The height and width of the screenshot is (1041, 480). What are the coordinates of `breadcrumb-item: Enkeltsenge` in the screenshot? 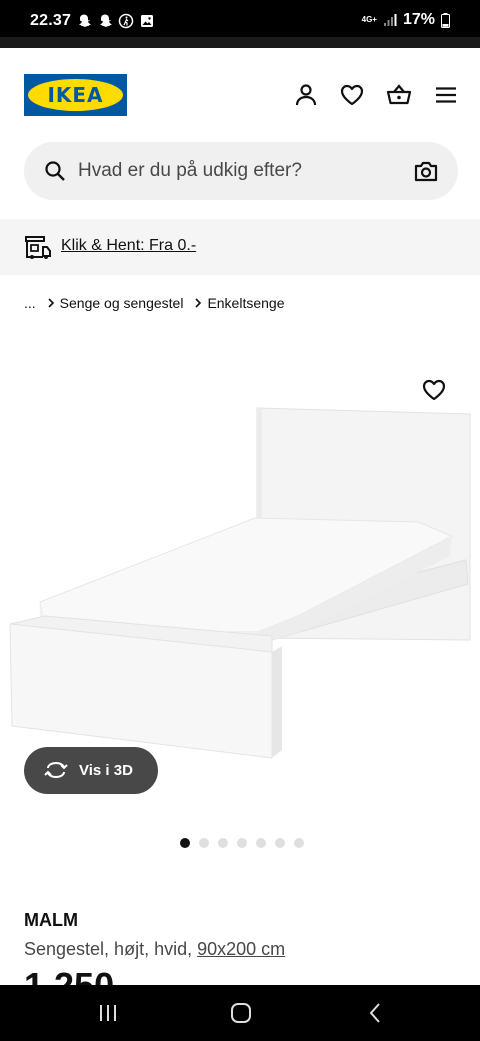 It's located at (245, 303).